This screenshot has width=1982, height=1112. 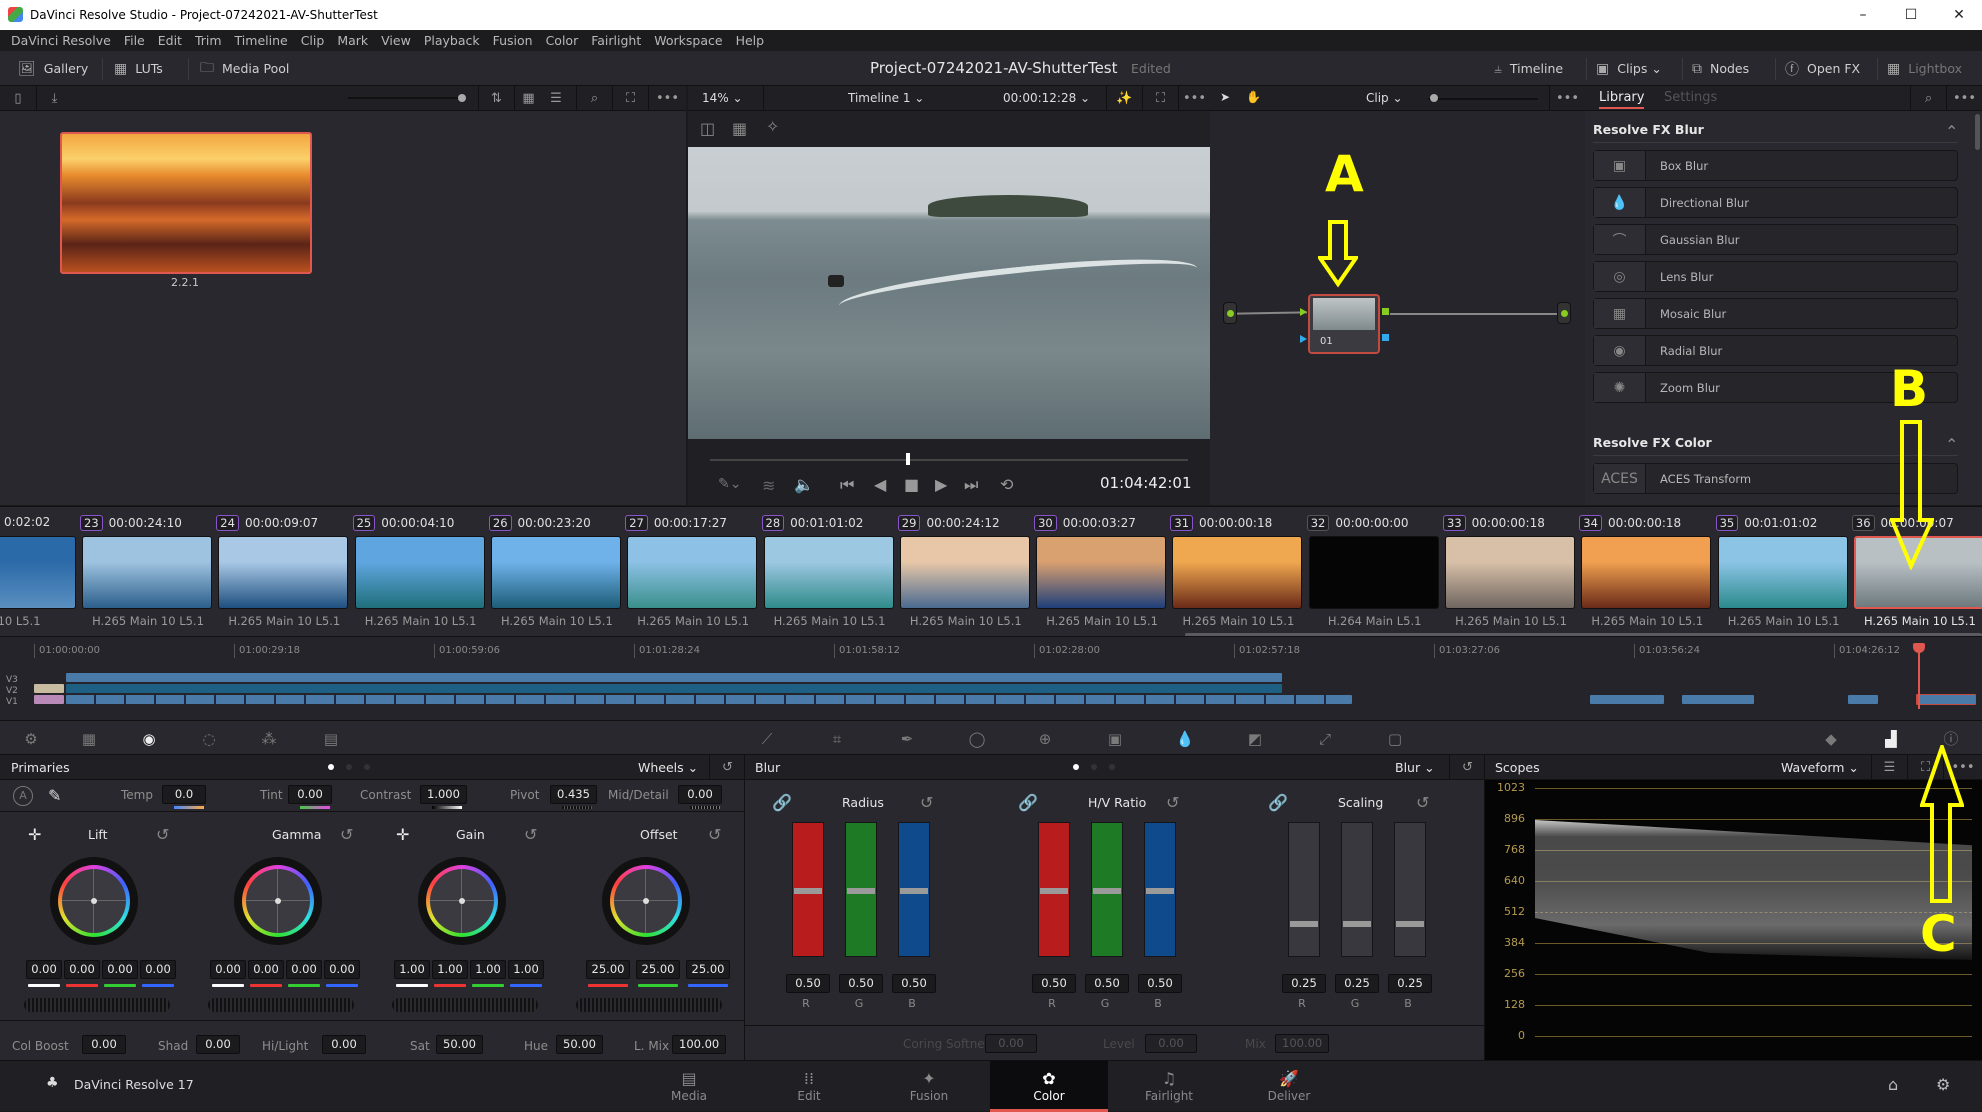 What do you see at coordinates (269, 739) in the screenshot?
I see `rgb-mixer-icon: ⁂` at bounding box center [269, 739].